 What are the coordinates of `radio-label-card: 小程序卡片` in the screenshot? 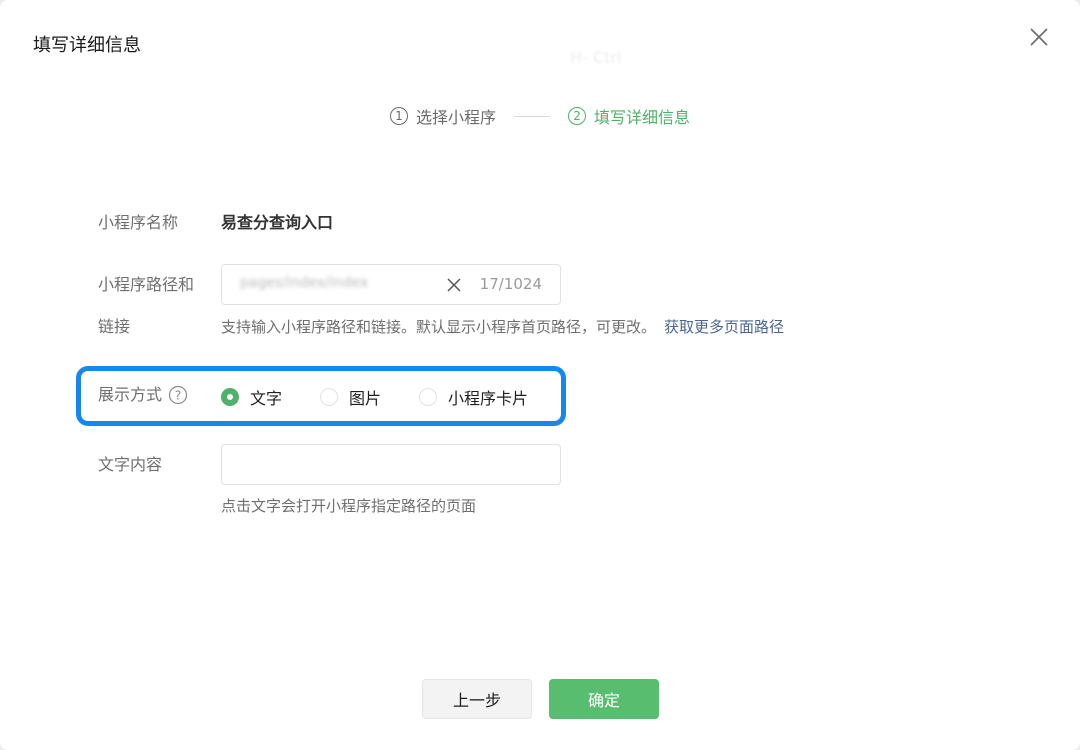 It's located at (488, 398).